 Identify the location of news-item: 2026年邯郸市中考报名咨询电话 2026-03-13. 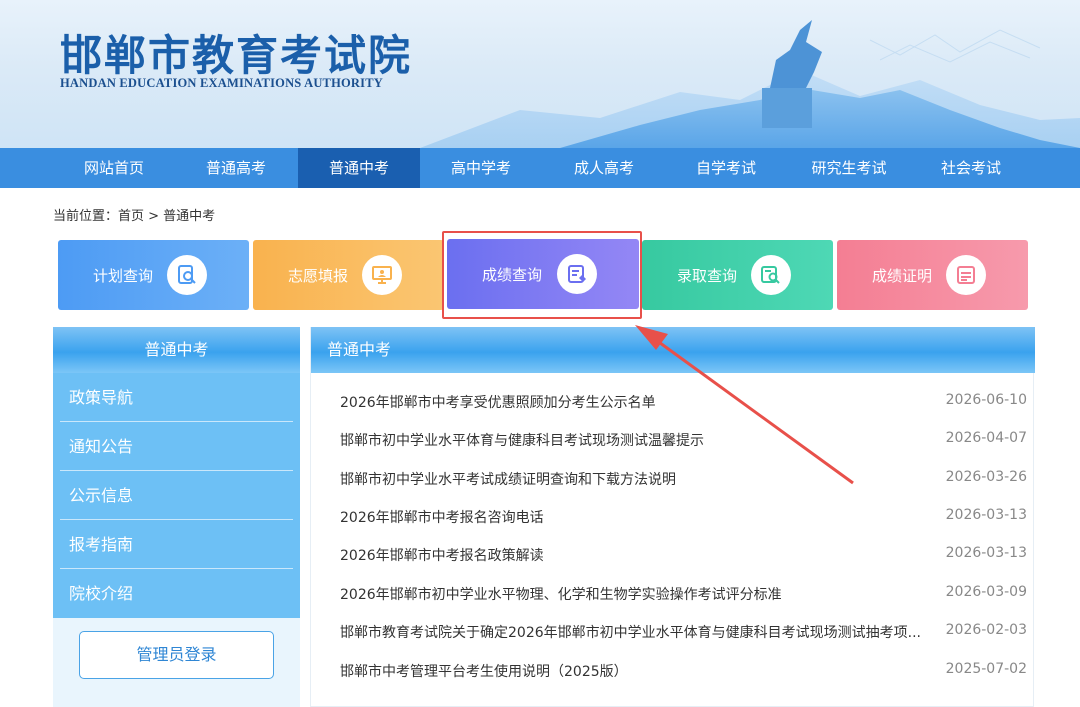
(683, 519).